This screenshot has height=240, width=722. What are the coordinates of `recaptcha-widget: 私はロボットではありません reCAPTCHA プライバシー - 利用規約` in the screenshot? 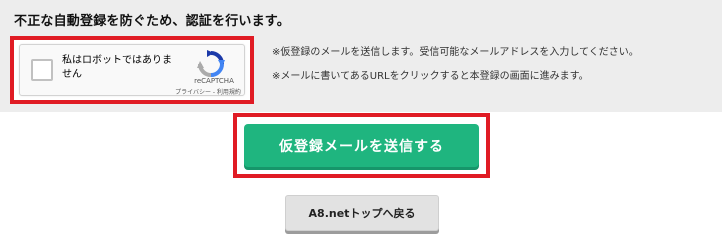 It's located at (132, 70).